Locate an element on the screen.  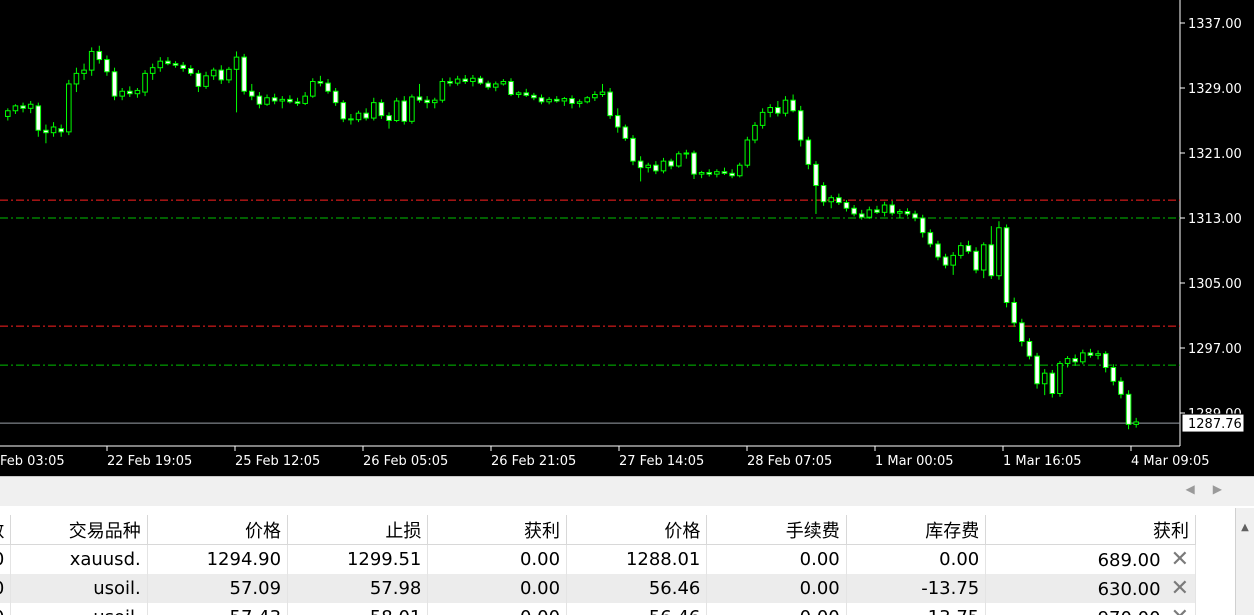
time-axis-label: 4 Mar 09:05 is located at coordinates (1170, 461).